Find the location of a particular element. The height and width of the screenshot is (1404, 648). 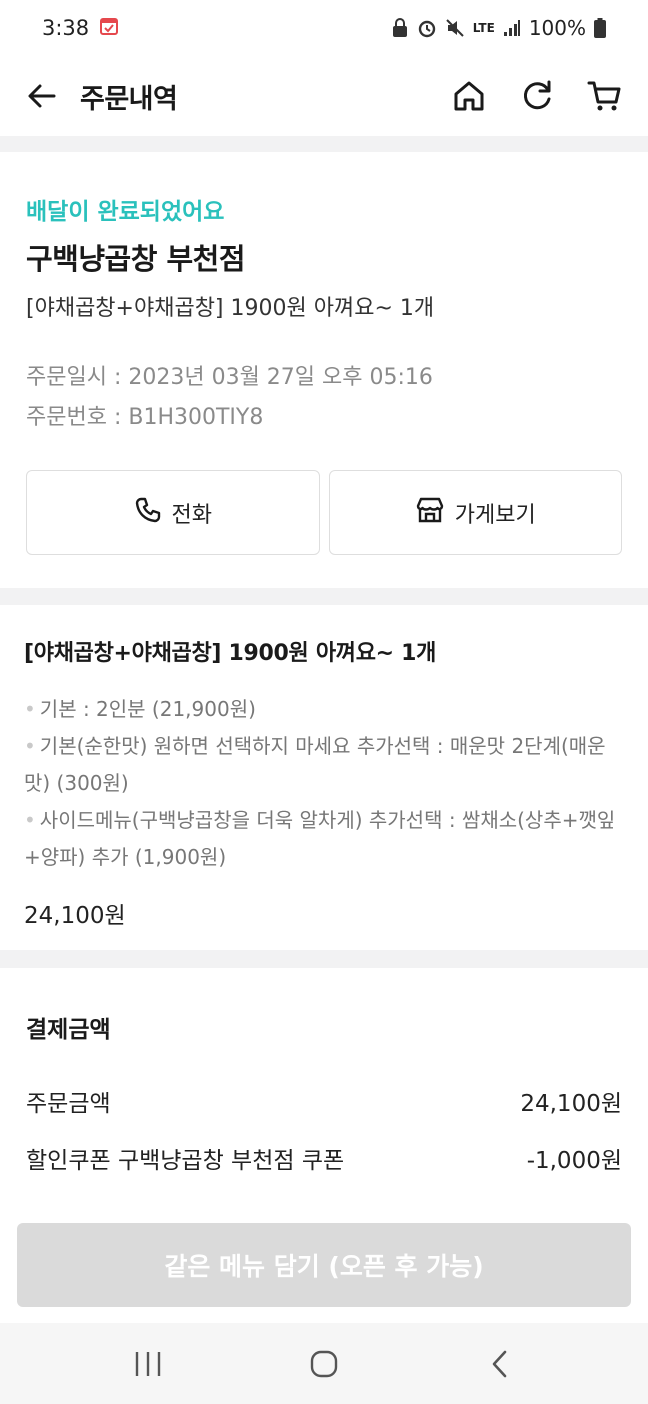

call-button-label: 전화 is located at coordinates (191, 515).